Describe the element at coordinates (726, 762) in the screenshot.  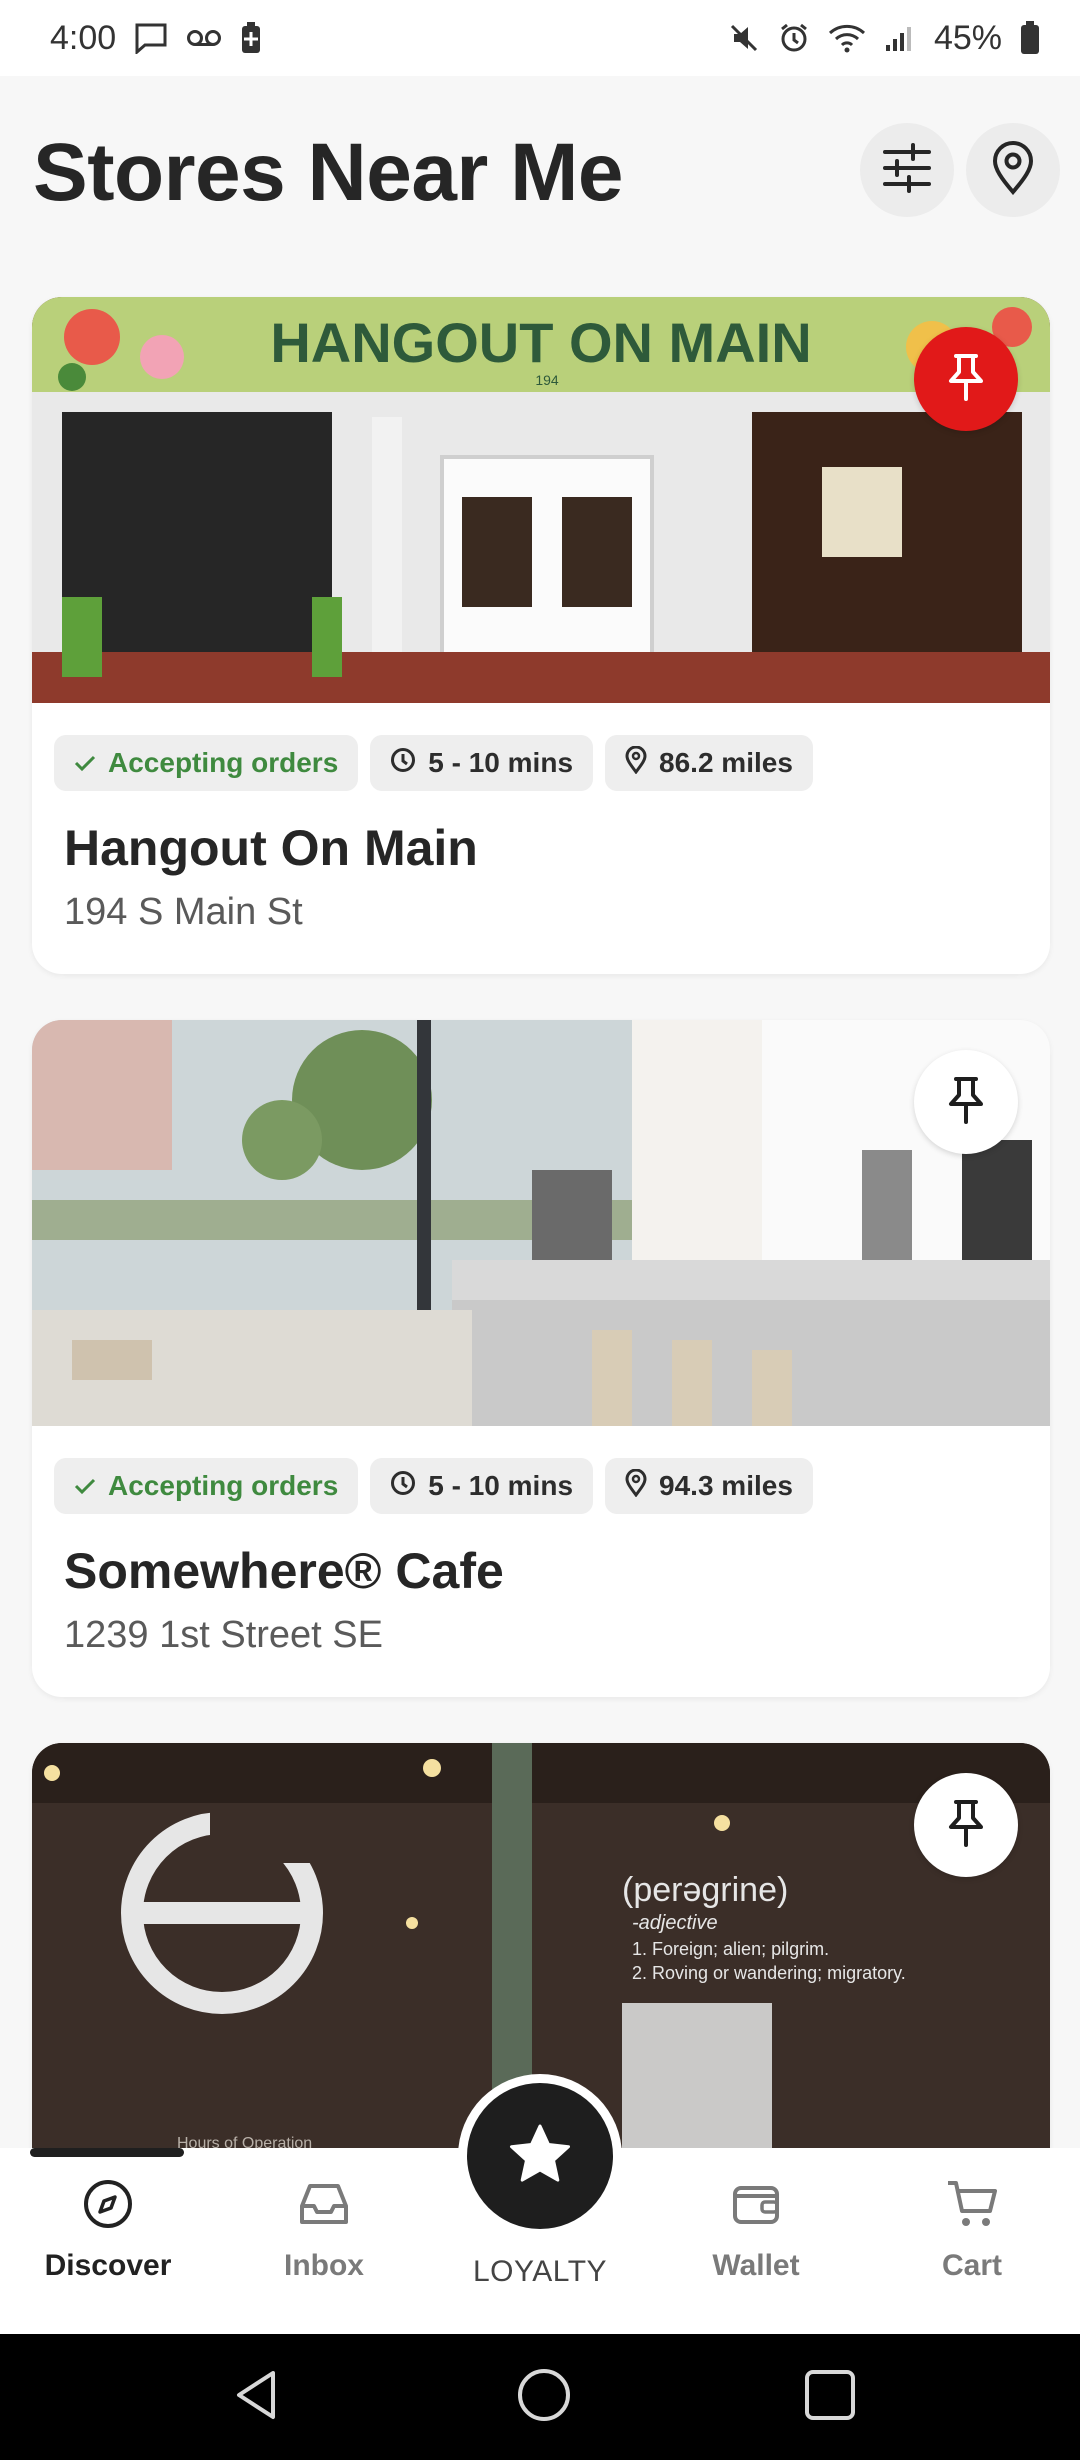
I see `distance-label: 86.2 miles` at that location.